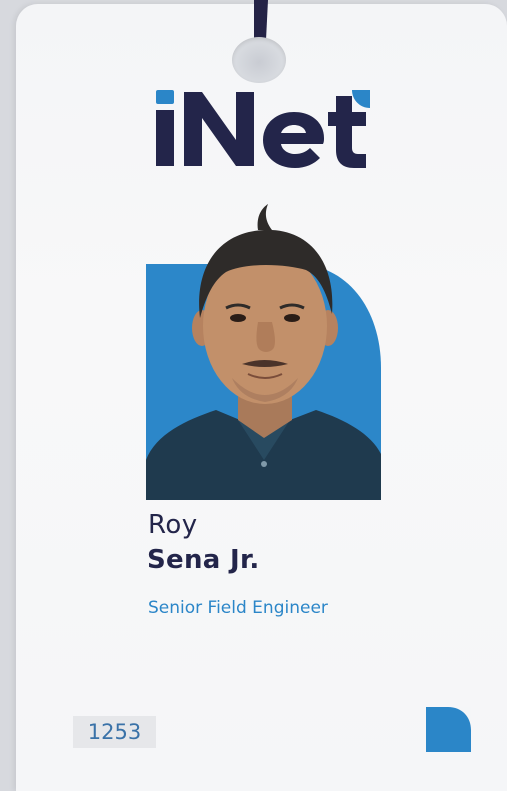 This screenshot has height=791, width=507. What do you see at coordinates (263, 129) in the screenshot?
I see `inet-logo` at bounding box center [263, 129].